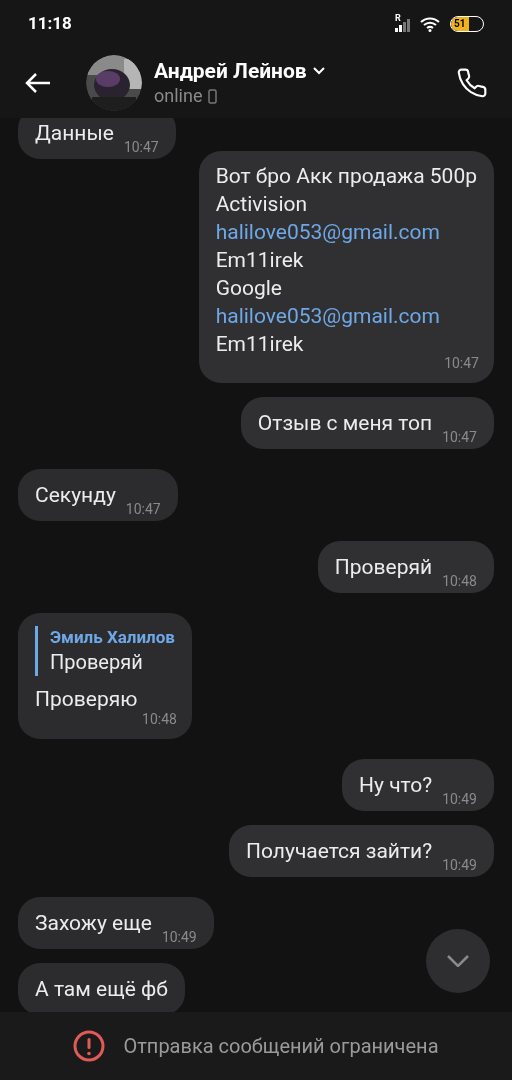  Describe the element at coordinates (75, 495) in the screenshot. I see `message-text: Секунду` at that location.